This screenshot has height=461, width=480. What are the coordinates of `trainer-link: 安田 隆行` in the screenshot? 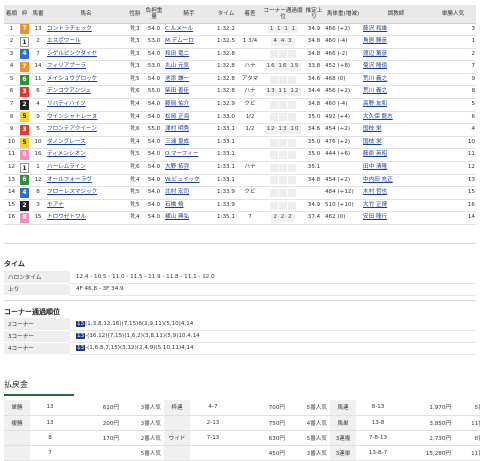 It's located at (375, 217).